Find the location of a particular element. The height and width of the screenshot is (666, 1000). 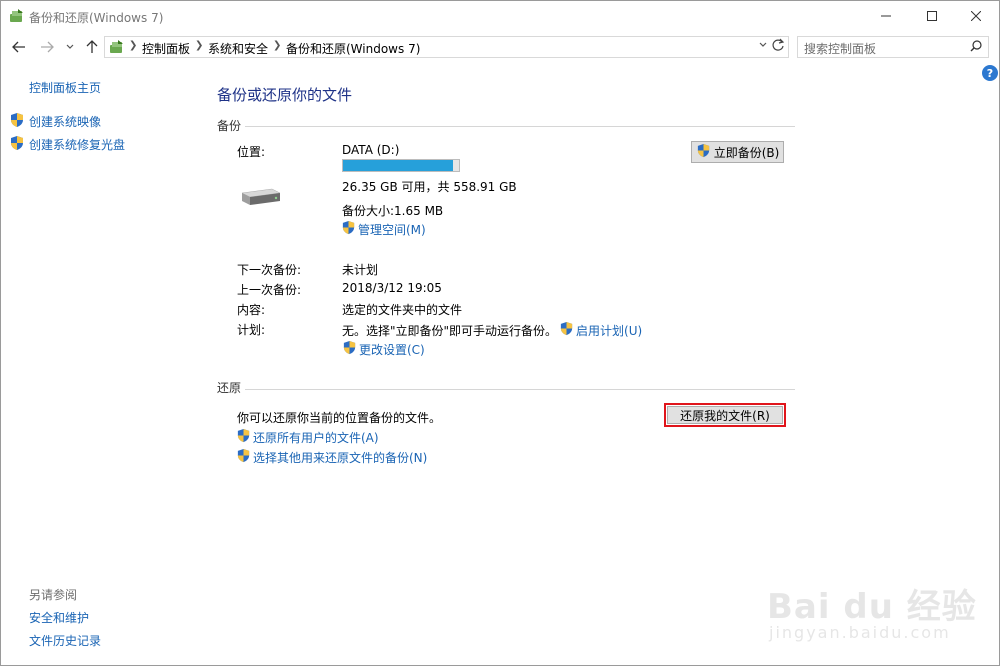

close-button is located at coordinates (976, 16).